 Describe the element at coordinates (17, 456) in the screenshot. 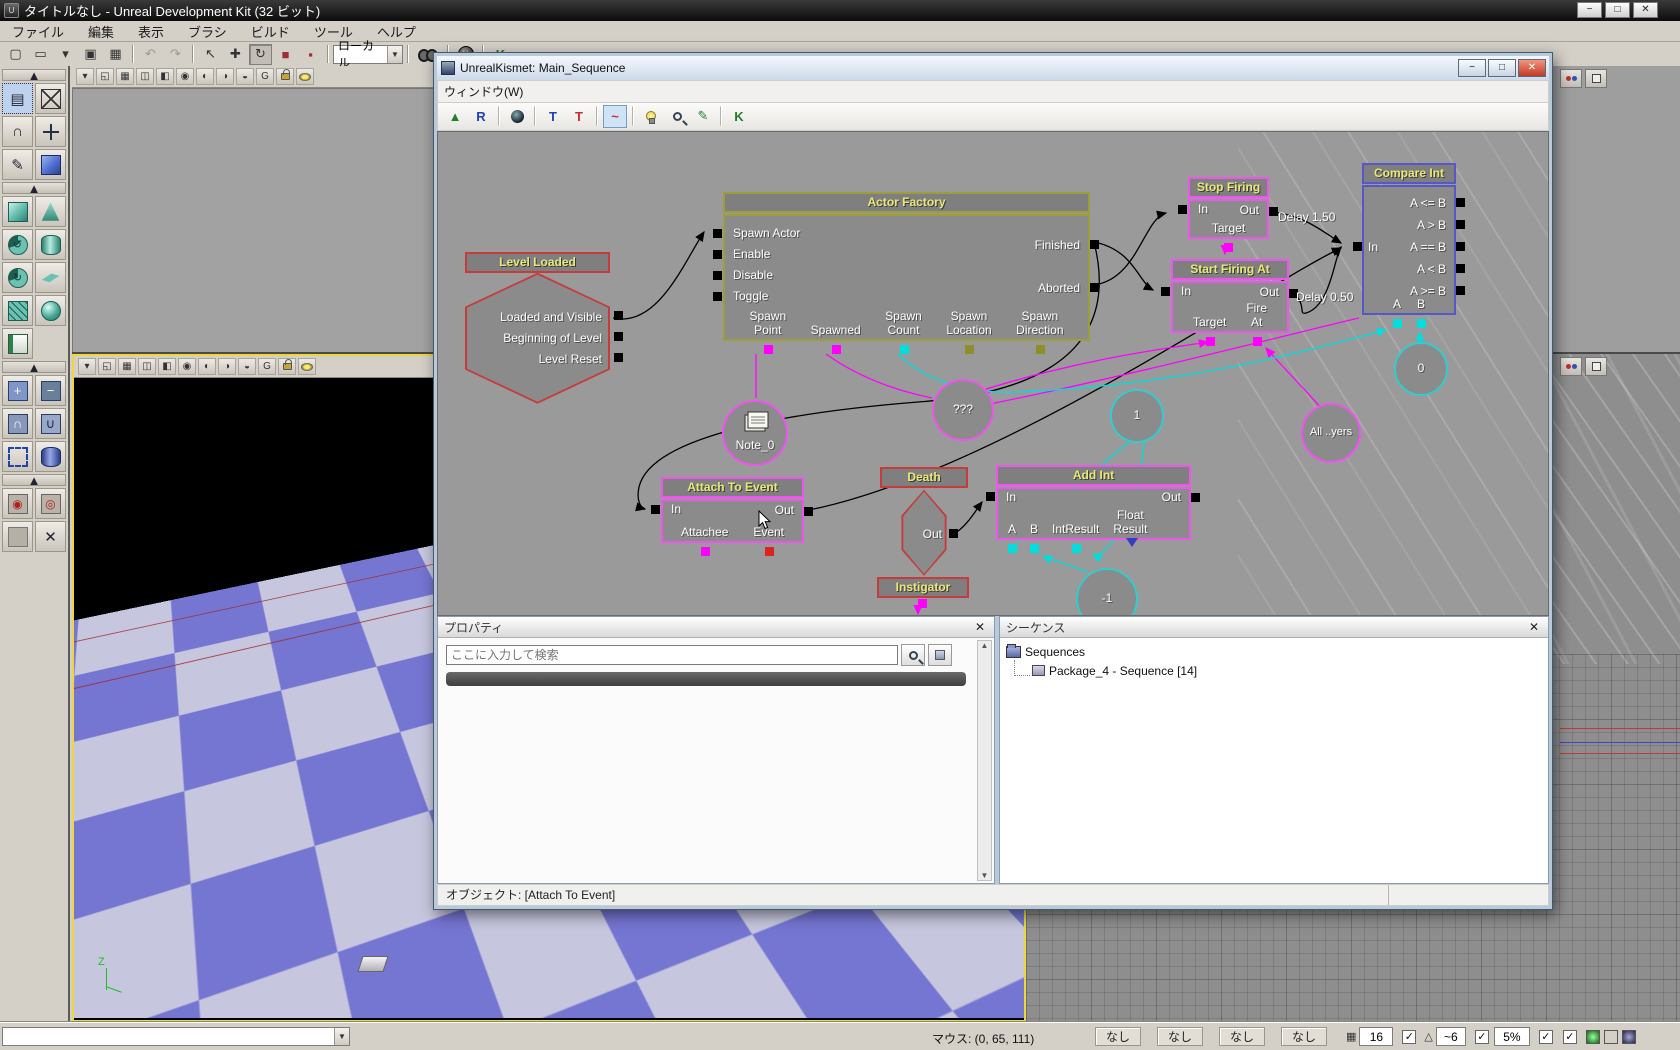

I see `special-brush-button` at that location.